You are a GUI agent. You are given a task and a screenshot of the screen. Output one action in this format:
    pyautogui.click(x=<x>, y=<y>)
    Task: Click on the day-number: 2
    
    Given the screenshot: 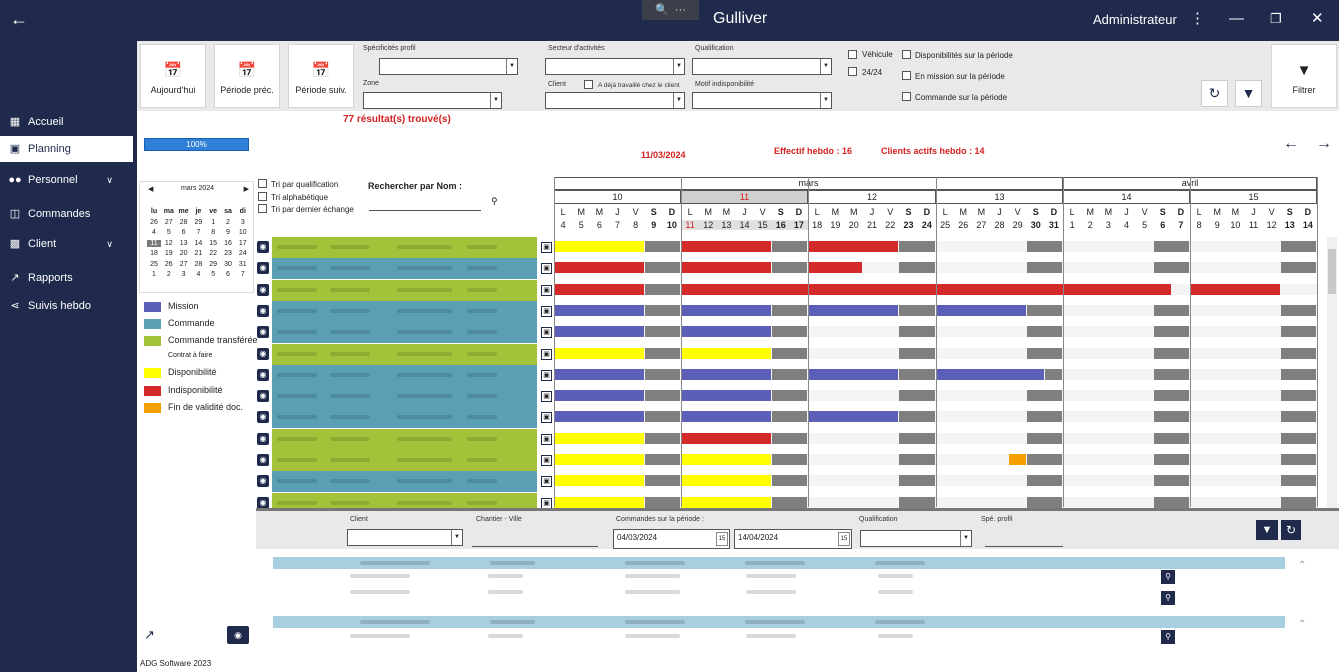 What is the action you would take?
    pyautogui.click(x=1090, y=225)
    